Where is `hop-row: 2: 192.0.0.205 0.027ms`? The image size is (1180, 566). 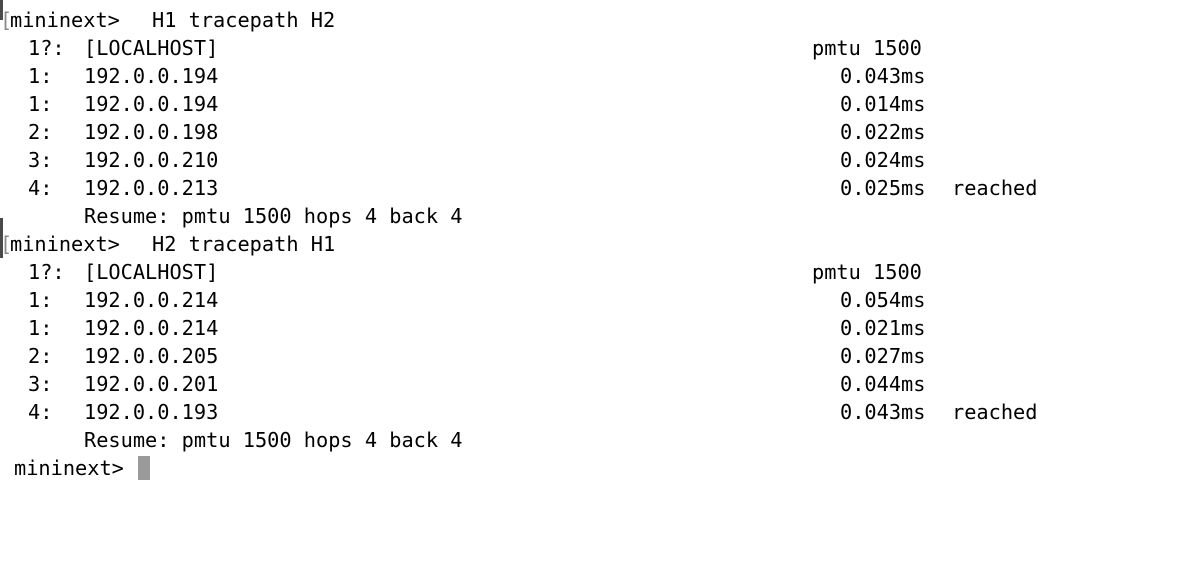 hop-row: 2: 192.0.0.205 0.027ms is located at coordinates (590, 356).